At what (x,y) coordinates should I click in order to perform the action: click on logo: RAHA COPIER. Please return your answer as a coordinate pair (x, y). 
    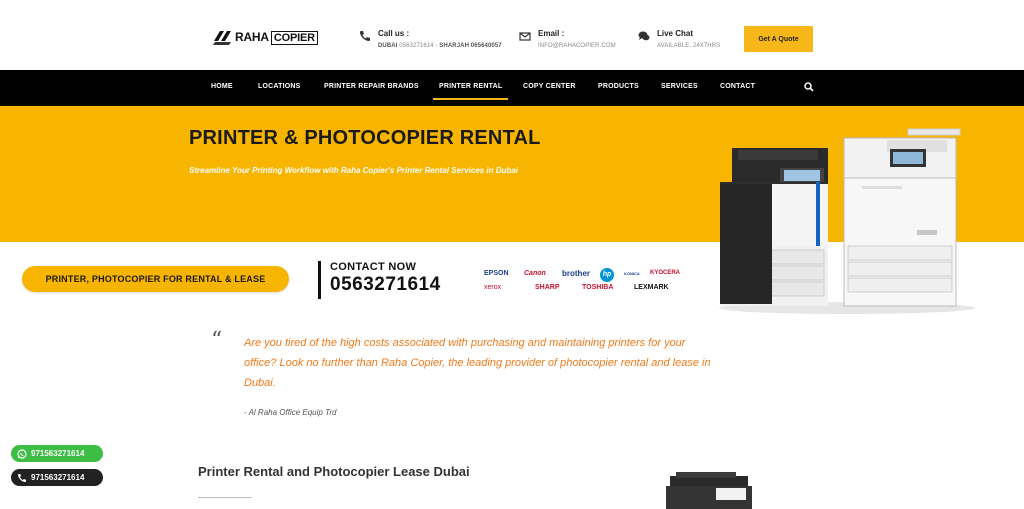
    Looking at the image, I should click on (265, 37).